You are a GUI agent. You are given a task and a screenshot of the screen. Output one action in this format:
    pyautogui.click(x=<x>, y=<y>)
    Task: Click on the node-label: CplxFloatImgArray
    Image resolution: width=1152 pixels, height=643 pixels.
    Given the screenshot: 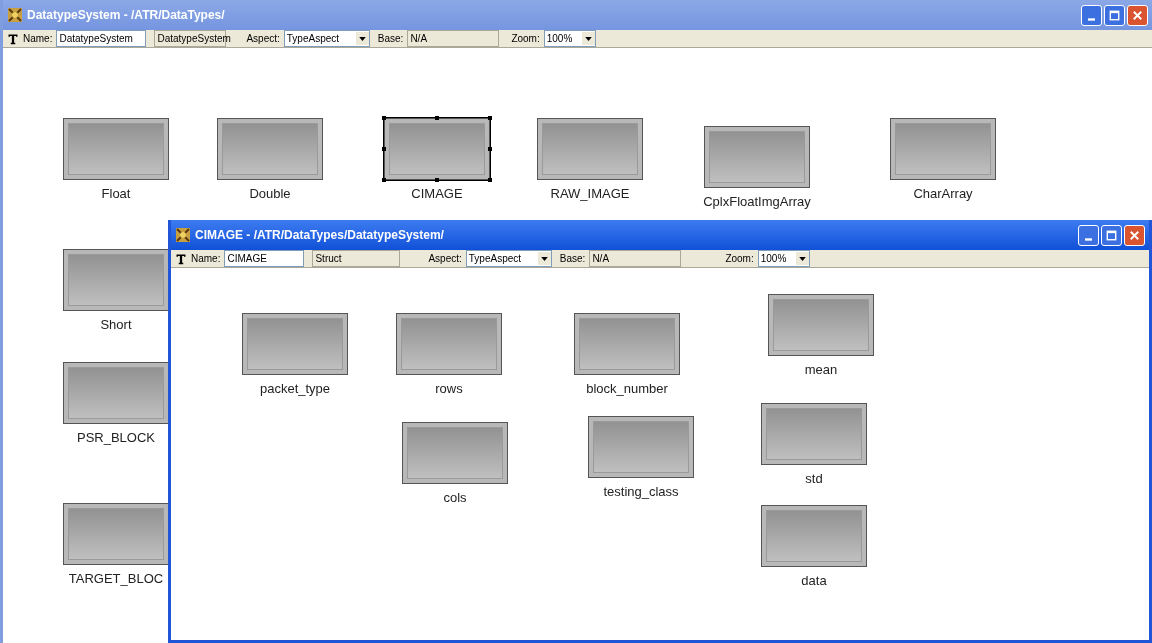 What is the action you would take?
    pyautogui.click(x=757, y=202)
    